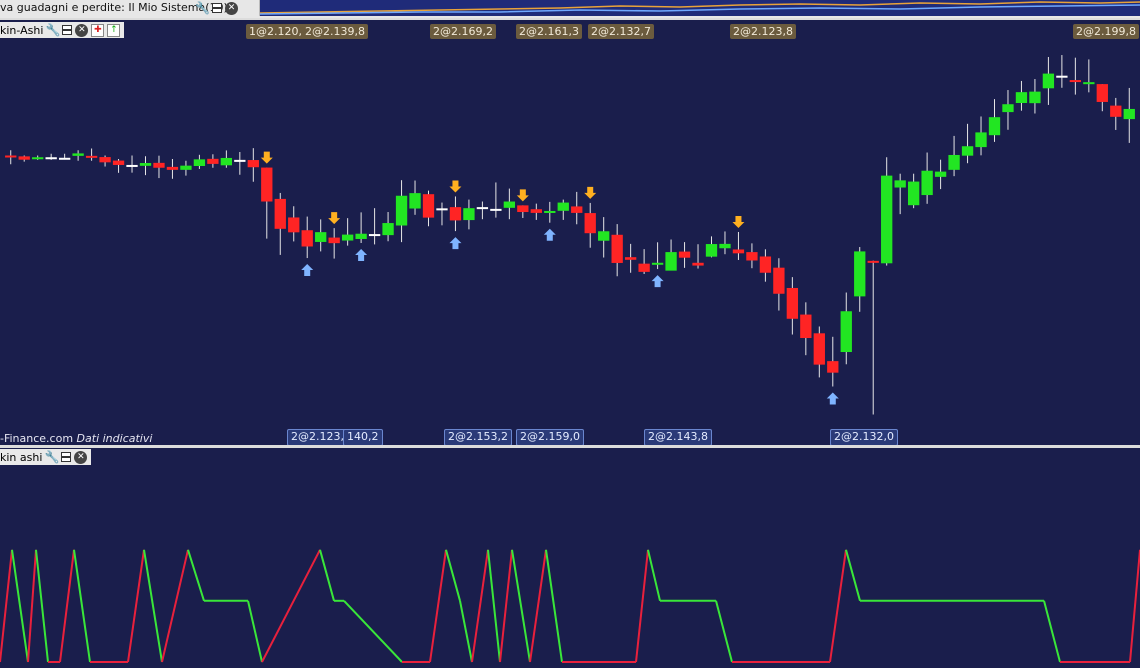 The width and height of the screenshot is (1140, 668). I want to click on buy-order-icon: ↑, so click(114, 30).